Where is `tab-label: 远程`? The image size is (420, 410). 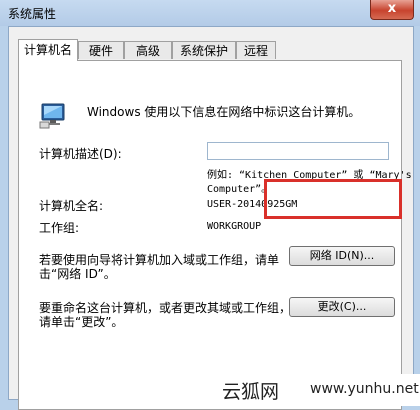 tab-label: 远程 is located at coordinates (255, 51).